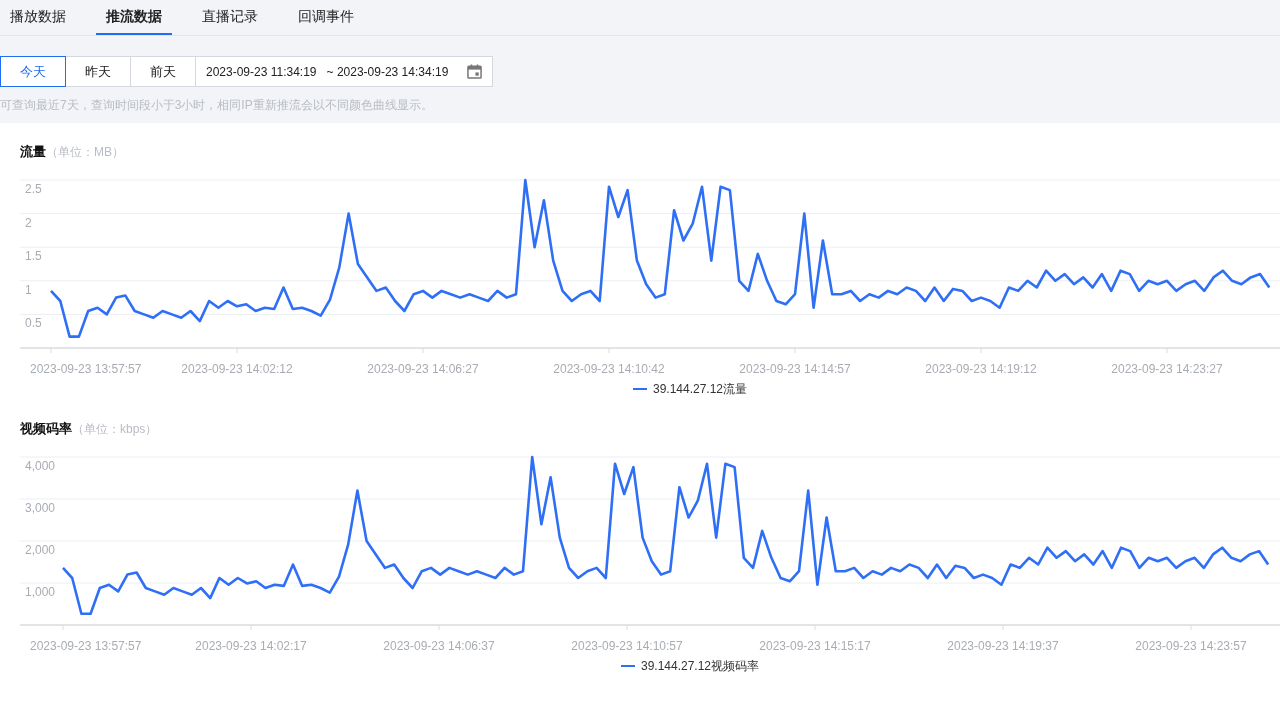  I want to click on y-tick-label: 1,000, so click(40, 592).